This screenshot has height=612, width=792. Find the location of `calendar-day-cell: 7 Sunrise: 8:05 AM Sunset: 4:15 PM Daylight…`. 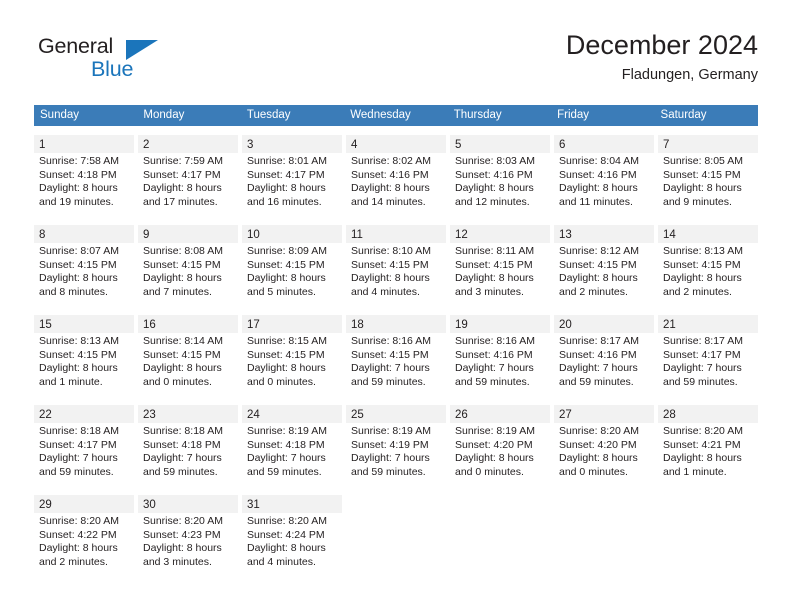

calendar-day-cell: 7 Sunrise: 8:05 AM Sunset: 4:15 PM Daylight… is located at coordinates (708, 175).